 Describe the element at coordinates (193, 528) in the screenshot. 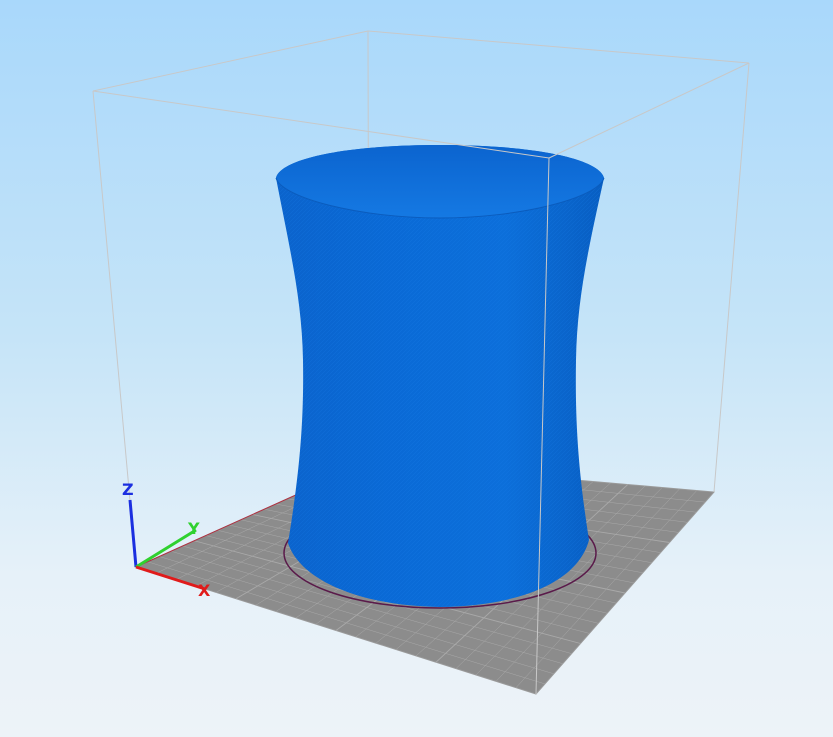

I see `y-axis-label: Y` at that location.